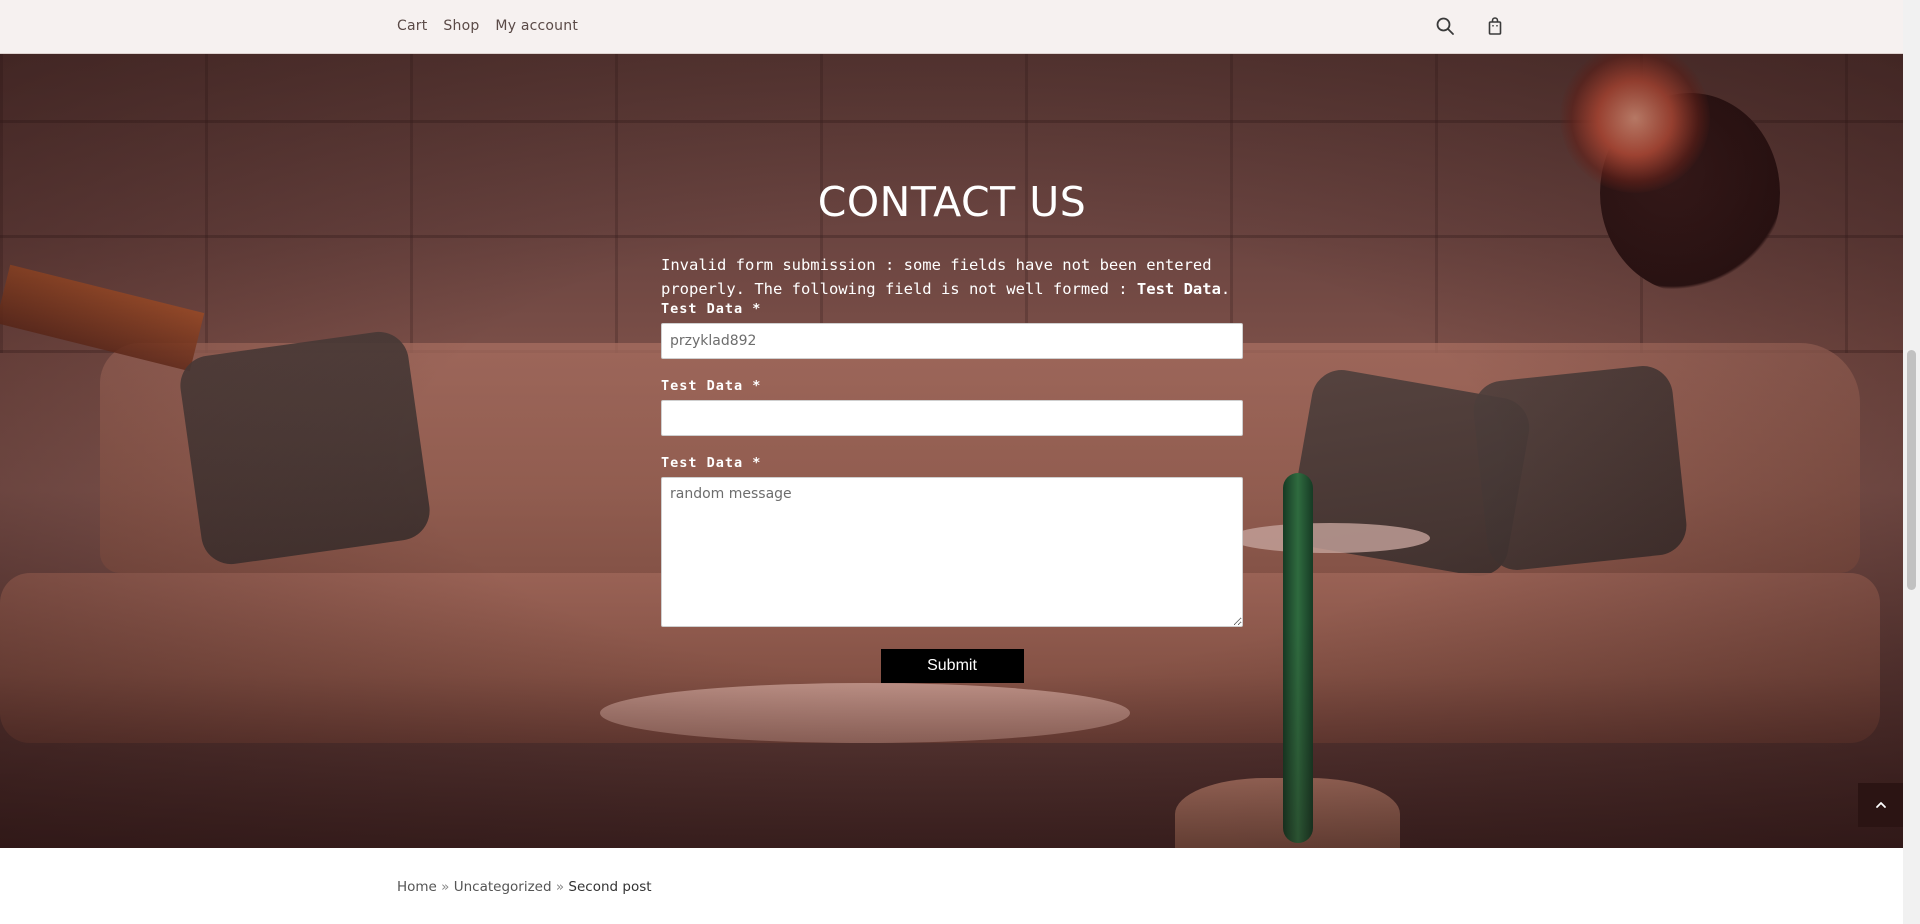  Describe the element at coordinates (1178, 289) in the screenshot. I see `error-field-name: Test Data` at that location.